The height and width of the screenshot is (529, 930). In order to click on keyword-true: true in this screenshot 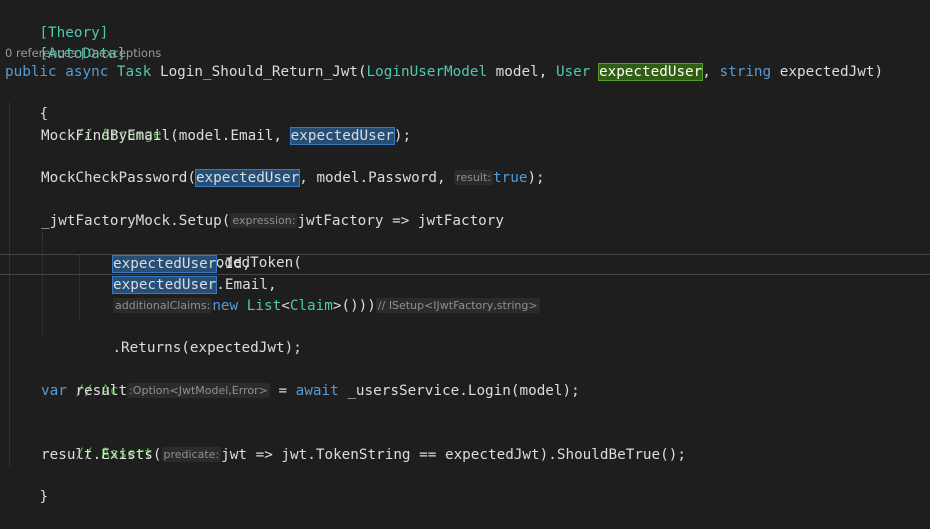, I will do `click(510, 178)`.